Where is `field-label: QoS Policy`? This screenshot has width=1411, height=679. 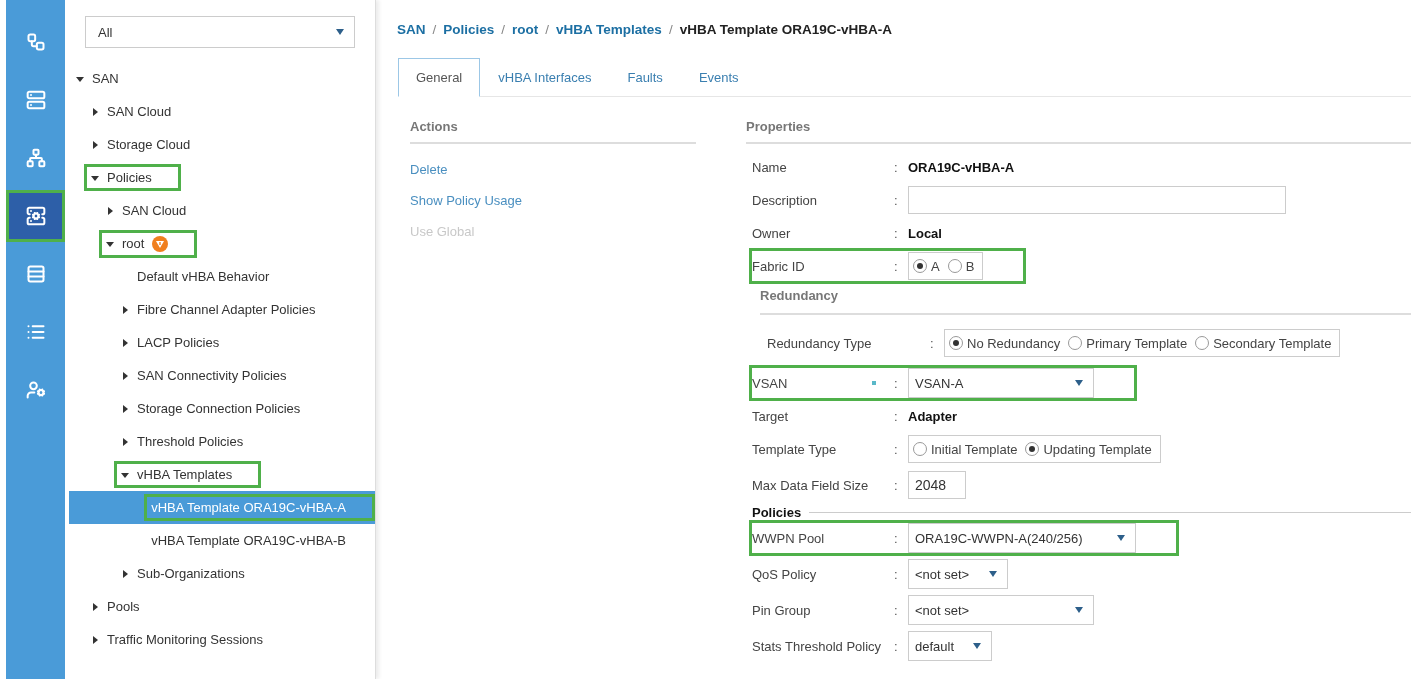
field-label: QoS Policy is located at coordinates (785, 574).